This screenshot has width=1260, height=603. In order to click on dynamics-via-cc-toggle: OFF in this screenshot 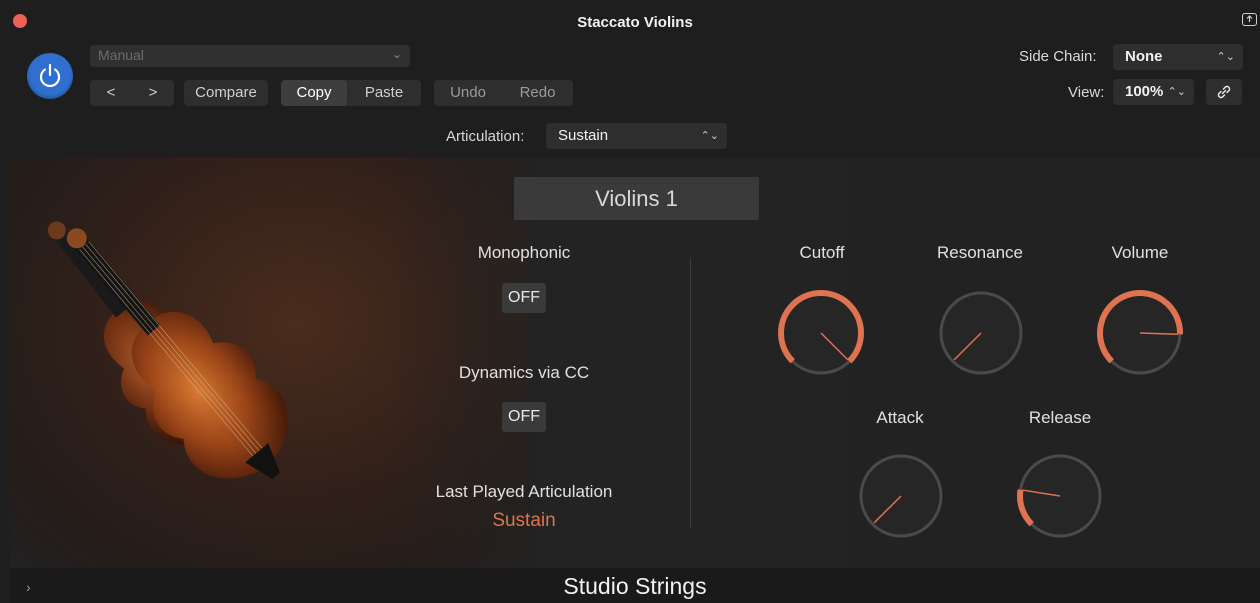, I will do `click(524, 417)`.